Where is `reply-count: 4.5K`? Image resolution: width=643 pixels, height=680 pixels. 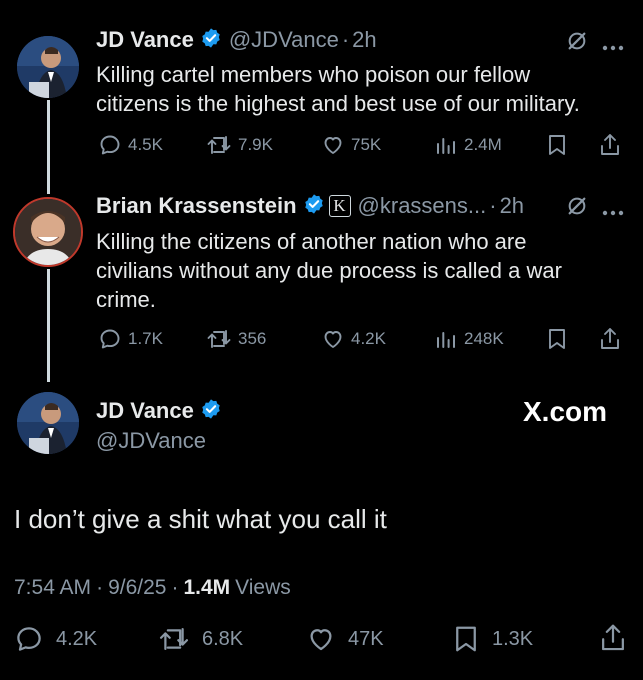 reply-count: 4.5K is located at coordinates (145, 144).